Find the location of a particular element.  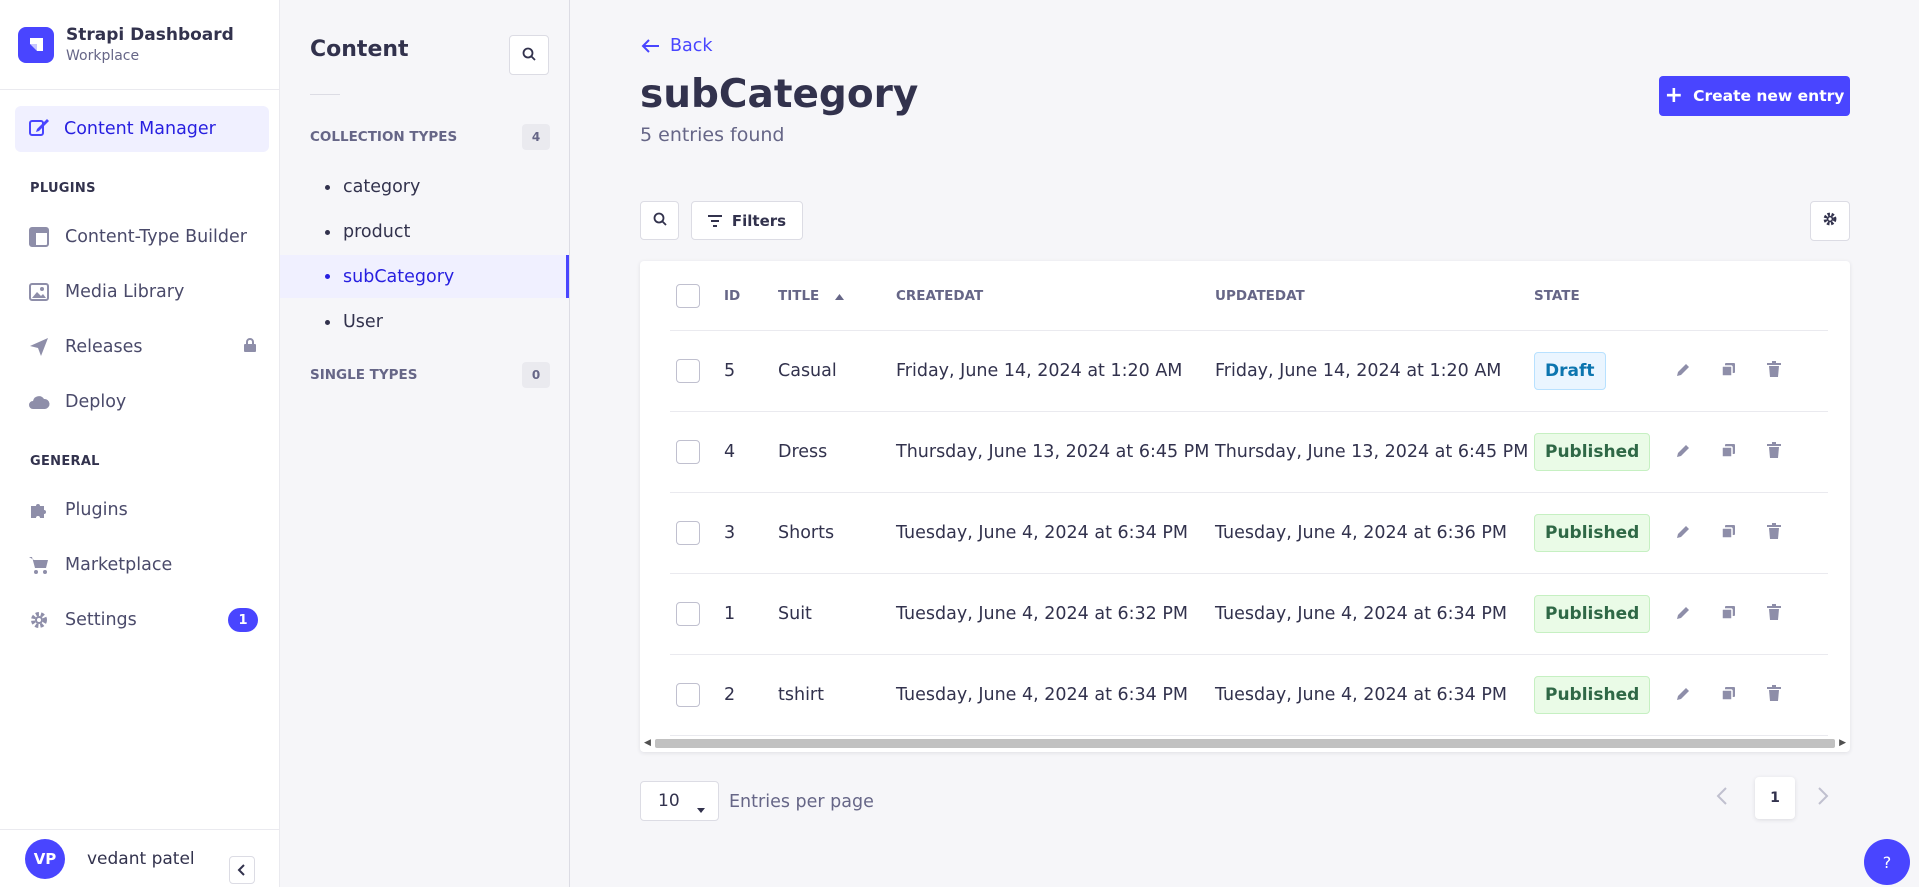

collapse-nav-button is located at coordinates (242, 870).